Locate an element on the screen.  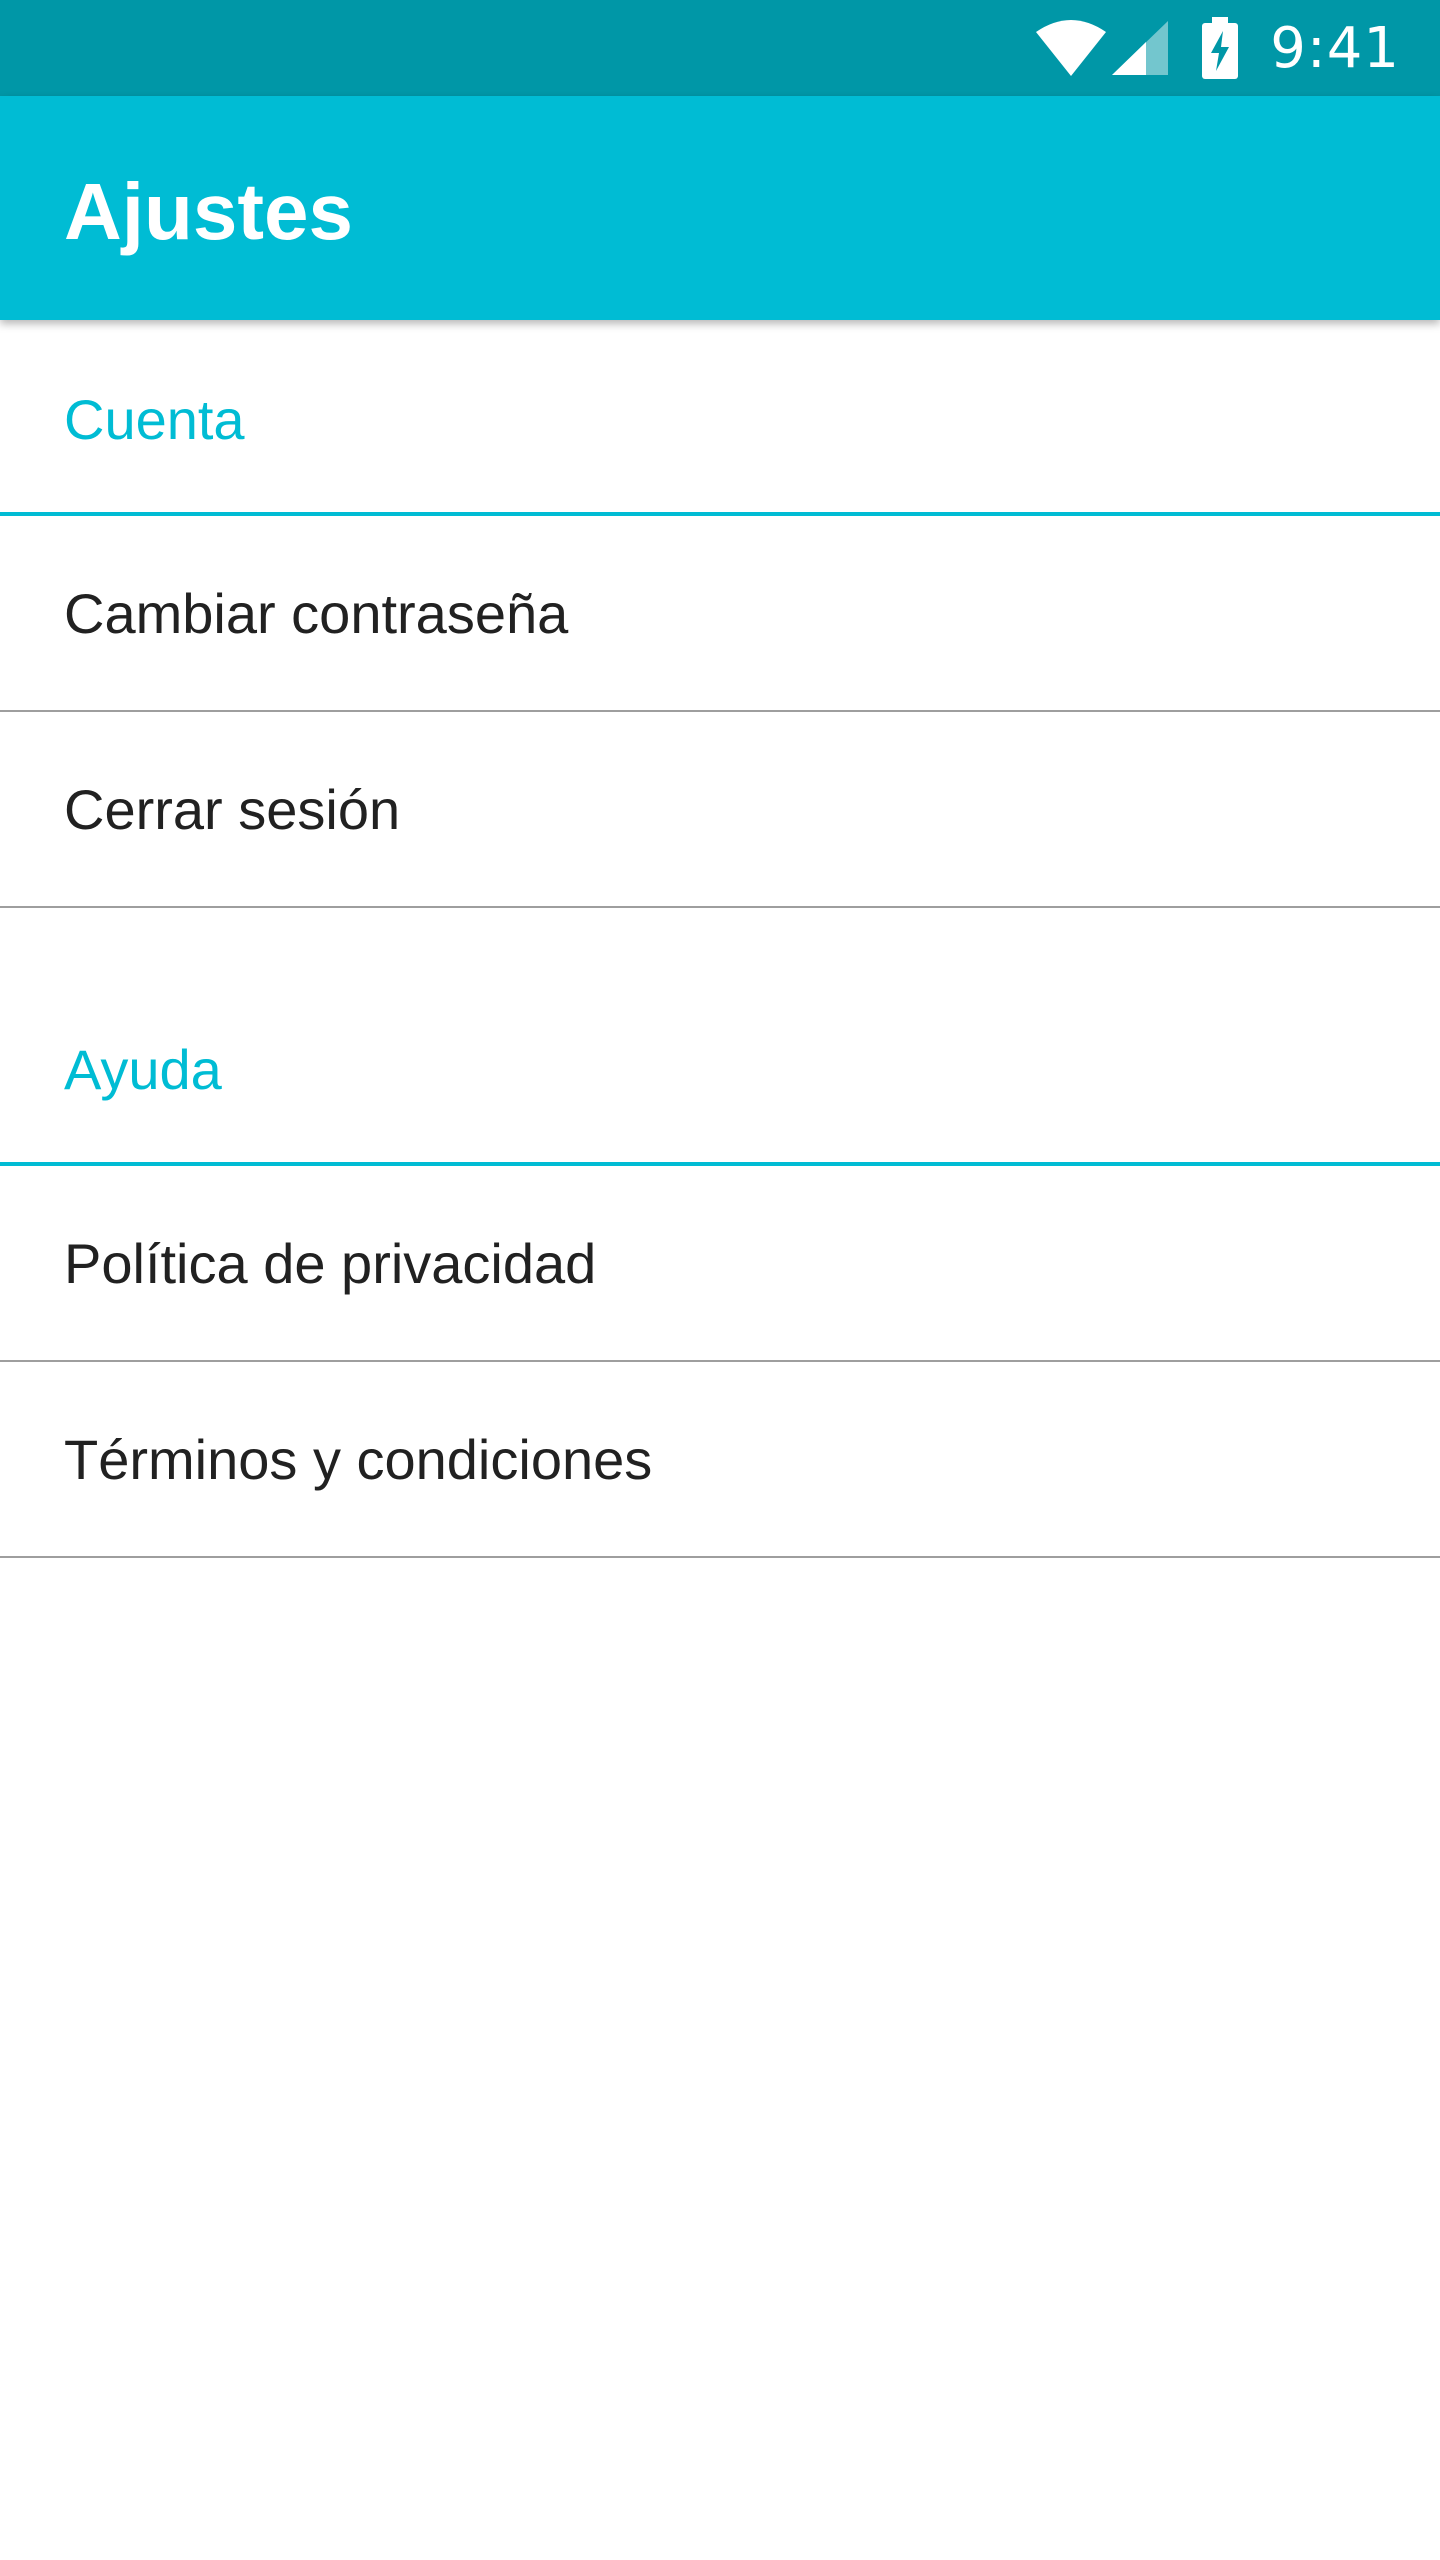
section-header-ayuda: Ayuda is located at coordinates (720, 1037).